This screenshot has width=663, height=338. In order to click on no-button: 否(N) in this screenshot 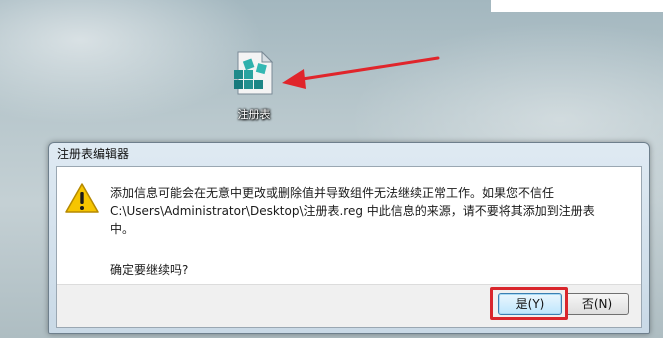, I will do `click(597, 304)`.